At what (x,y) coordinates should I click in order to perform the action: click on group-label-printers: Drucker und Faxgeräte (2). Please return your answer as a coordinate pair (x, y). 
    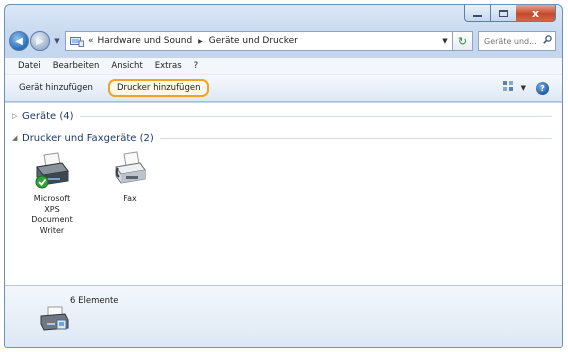
    Looking at the image, I should click on (88, 138).